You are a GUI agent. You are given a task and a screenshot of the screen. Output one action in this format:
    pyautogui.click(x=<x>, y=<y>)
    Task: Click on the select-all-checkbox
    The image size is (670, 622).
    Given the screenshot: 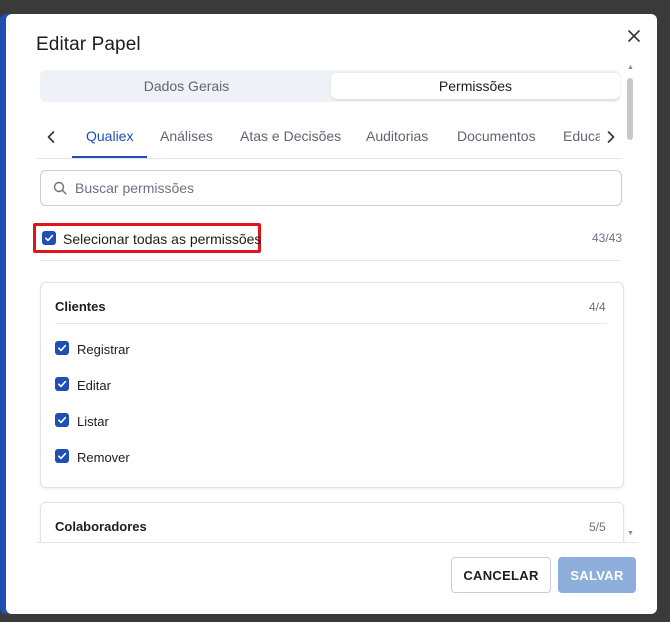 What is the action you would take?
    pyautogui.click(x=49, y=238)
    